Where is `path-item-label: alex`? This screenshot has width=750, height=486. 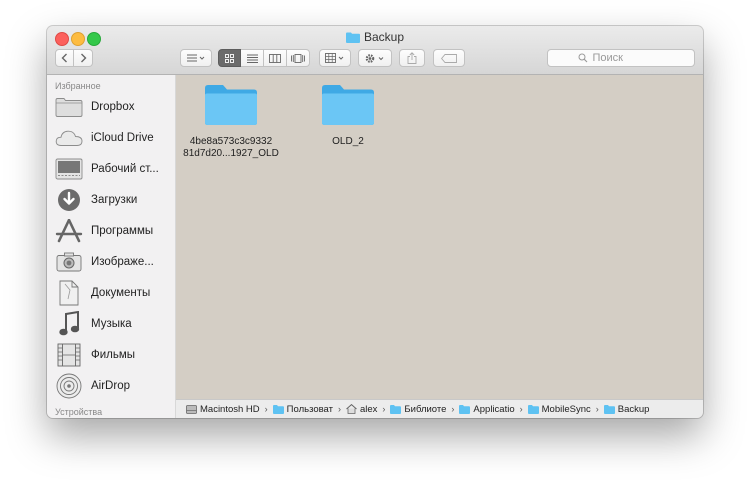 path-item-label: alex is located at coordinates (368, 409).